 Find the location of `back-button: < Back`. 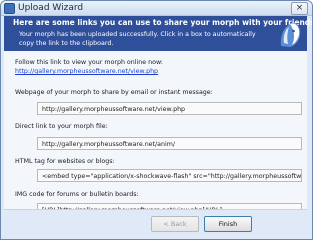

back-button: < Back is located at coordinates (175, 224).